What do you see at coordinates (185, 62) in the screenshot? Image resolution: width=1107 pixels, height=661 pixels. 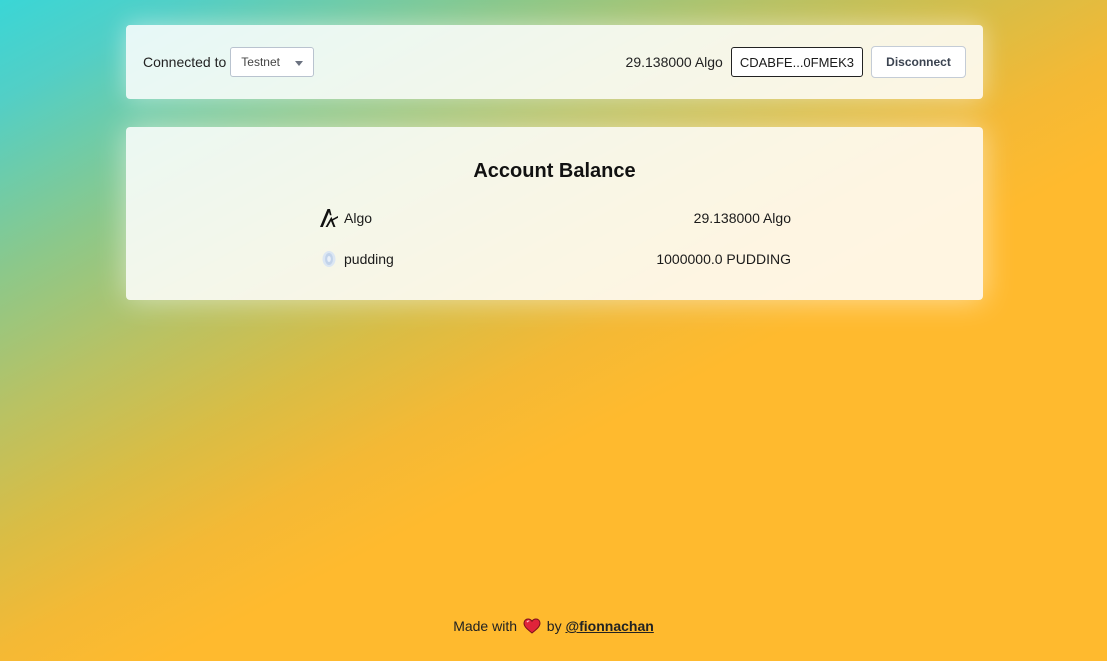 I see `connected-to-label: Connected to` at bounding box center [185, 62].